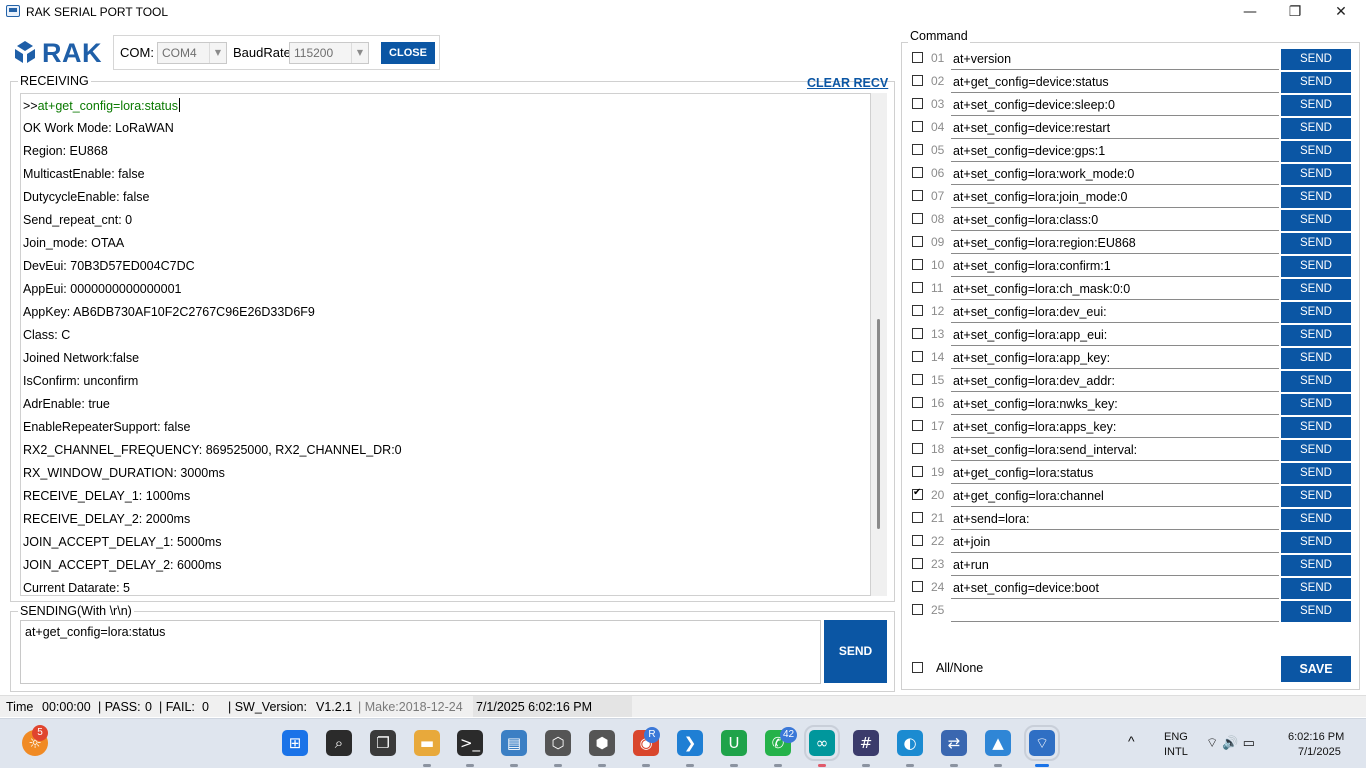 Image resolution: width=1366 pixels, height=768 pixels. Describe the element at coordinates (1131, 741) in the screenshot. I see `tray-chevron-icon: ^` at that location.